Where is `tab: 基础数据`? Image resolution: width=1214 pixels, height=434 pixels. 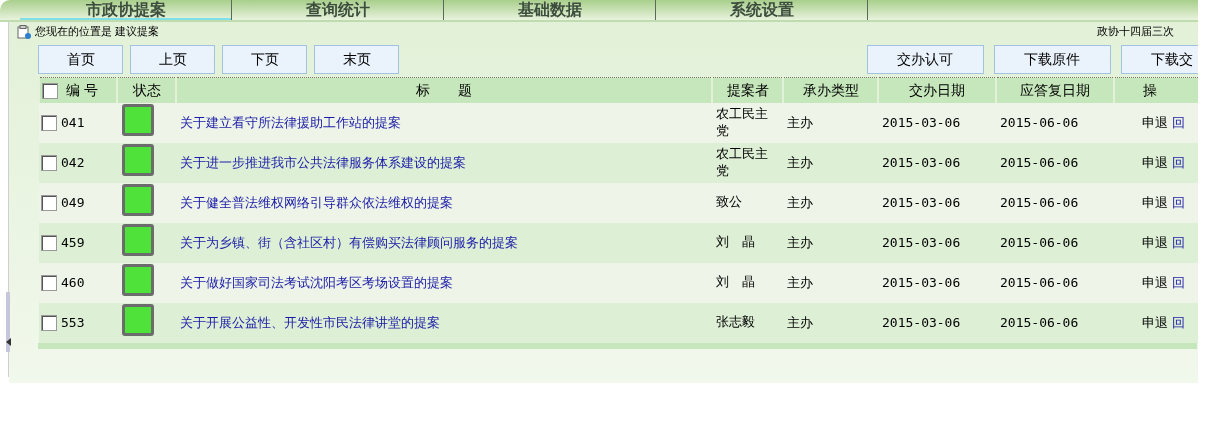
tab: 基础数据 is located at coordinates (550, 10).